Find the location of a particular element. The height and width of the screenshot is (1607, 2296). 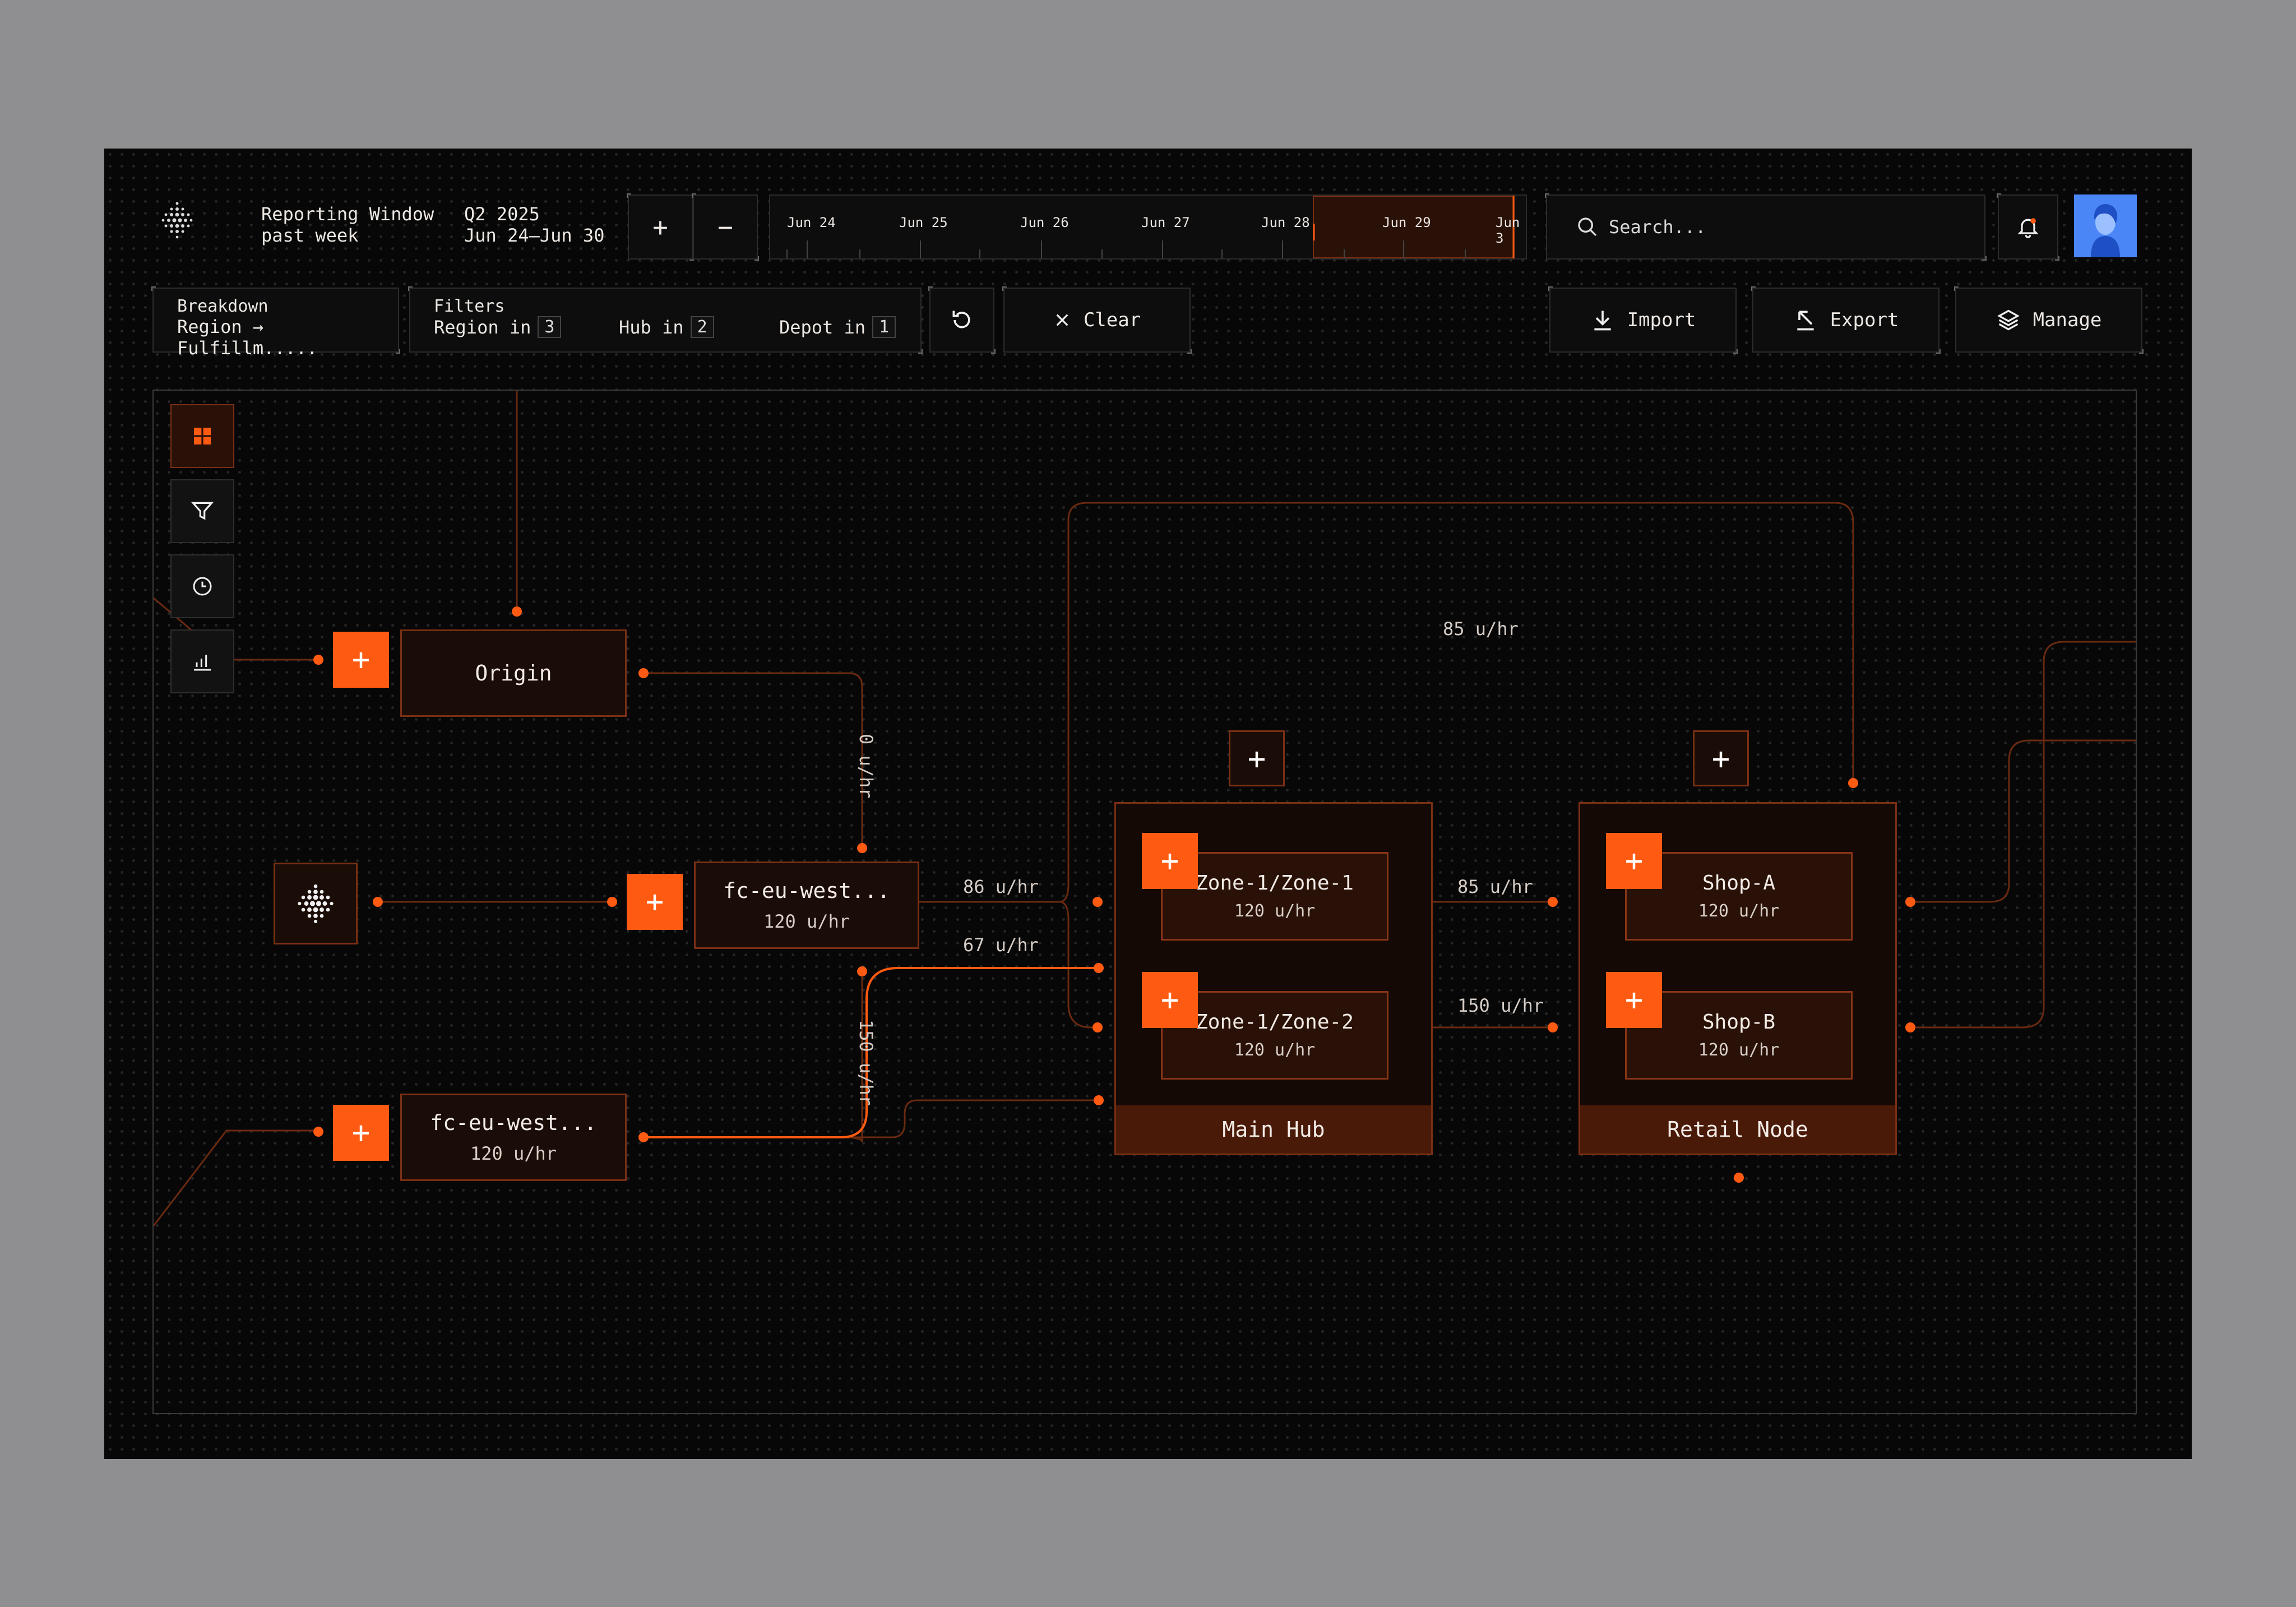

import-label: Import is located at coordinates (1661, 320).